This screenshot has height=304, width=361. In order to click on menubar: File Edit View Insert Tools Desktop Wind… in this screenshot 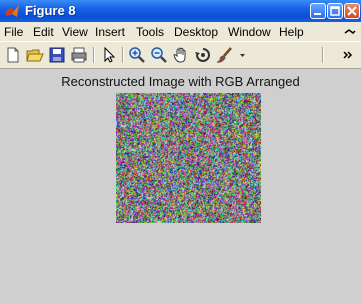, I will do `click(180, 32)`.